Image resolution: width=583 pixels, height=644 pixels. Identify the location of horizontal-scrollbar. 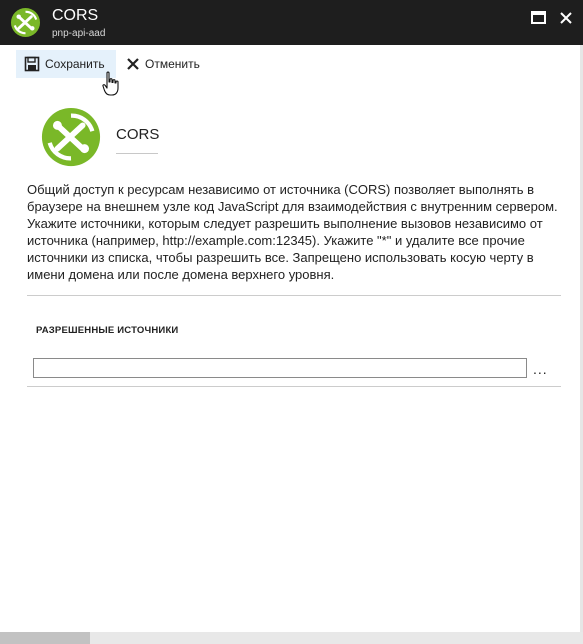
(291, 638).